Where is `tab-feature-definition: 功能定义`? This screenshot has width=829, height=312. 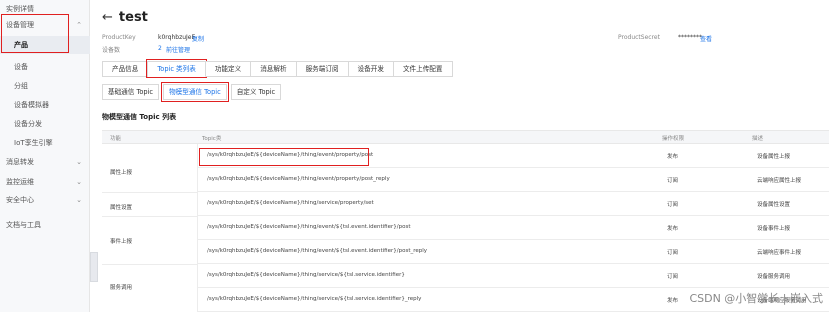
tab-feature-definition: 功能定义 is located at coordinates (228, 69).